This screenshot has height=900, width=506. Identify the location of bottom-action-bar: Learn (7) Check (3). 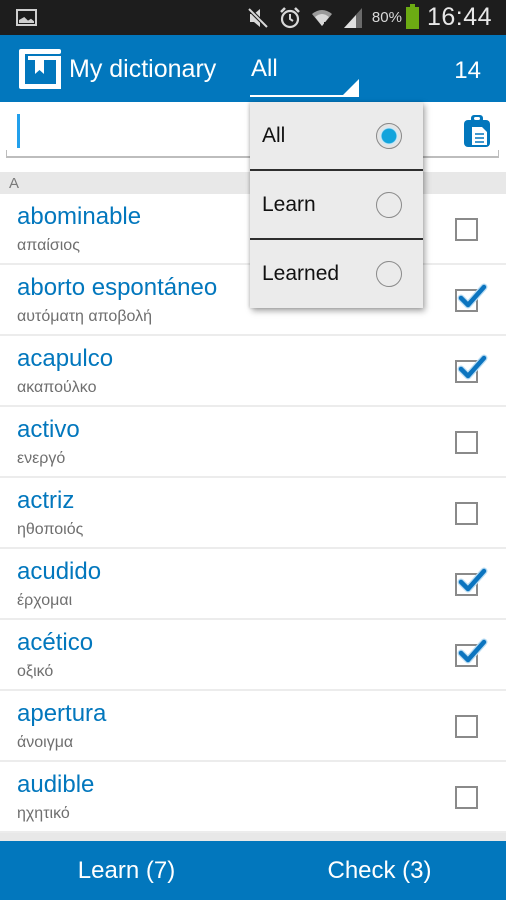
(253, 870).